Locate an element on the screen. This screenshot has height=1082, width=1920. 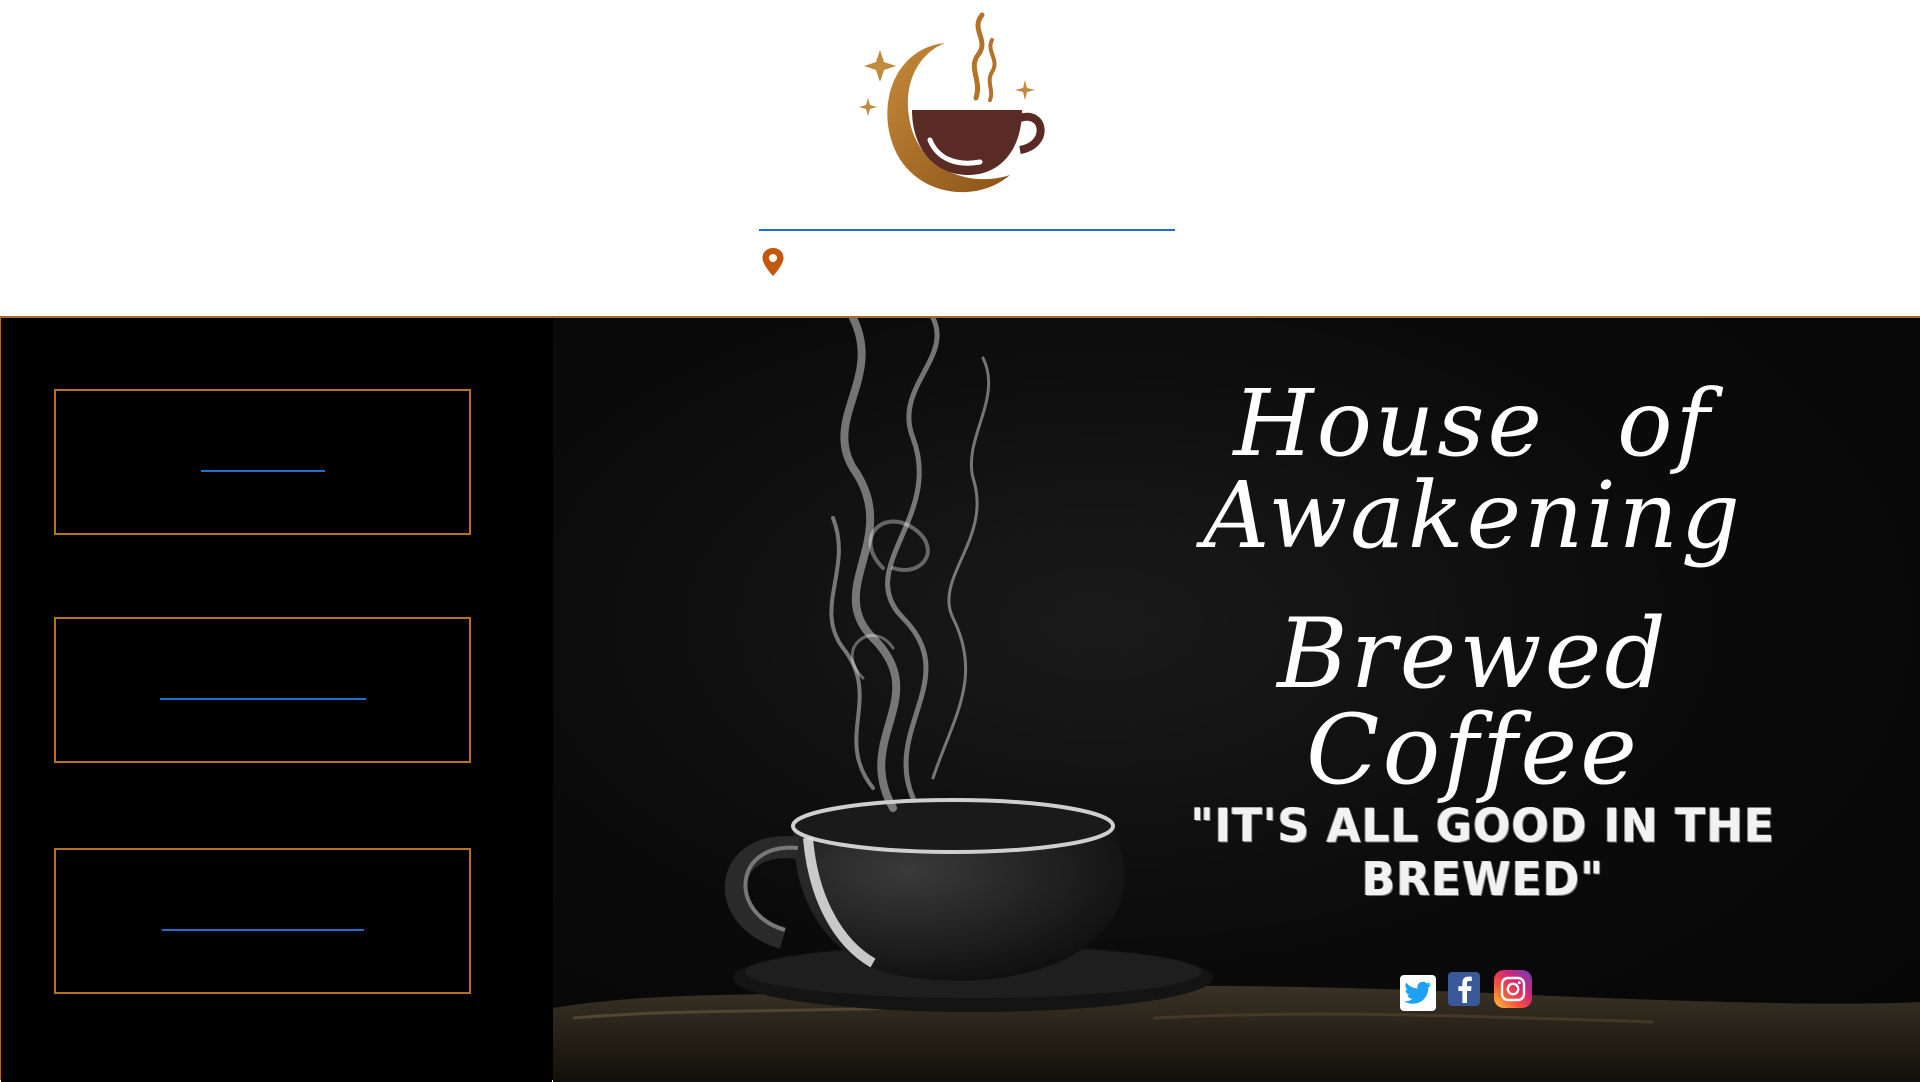
hero-title-line-1: House of Awakening is located at coordinates (1473, 469).